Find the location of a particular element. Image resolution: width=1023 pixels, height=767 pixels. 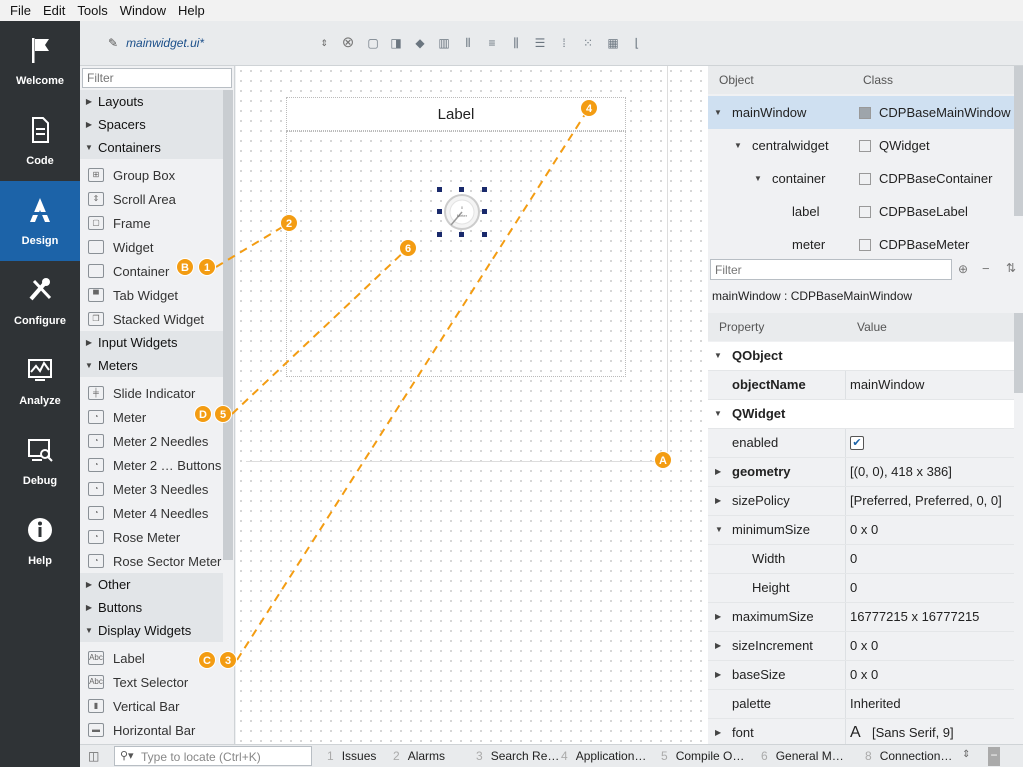

layout-h-splitter-icon: ⫼ is located at coordinates (516, 43).